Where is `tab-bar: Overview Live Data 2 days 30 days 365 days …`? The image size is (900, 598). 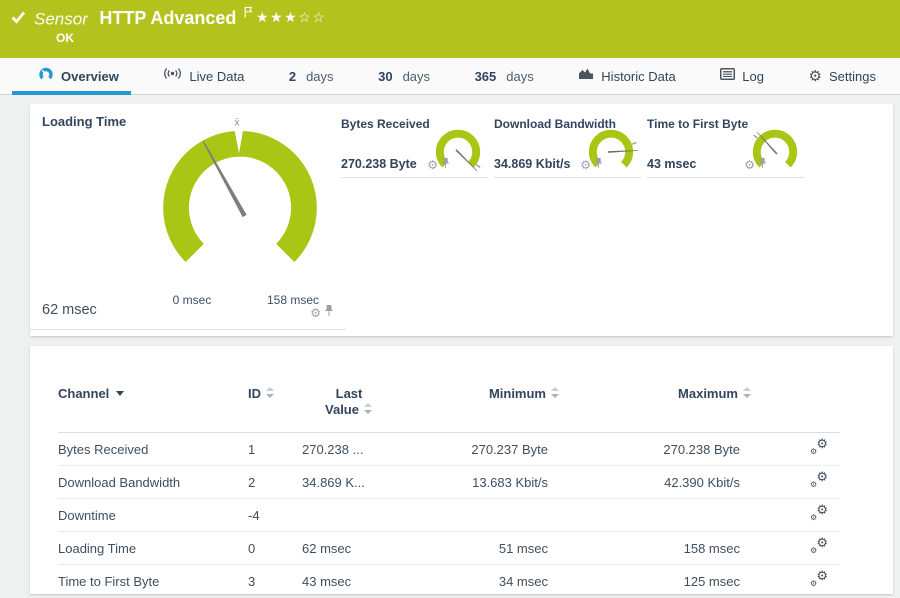
tab-bar: Overview Live Data 2 days 30 days 365 days … is located at coordinates (450, 76).